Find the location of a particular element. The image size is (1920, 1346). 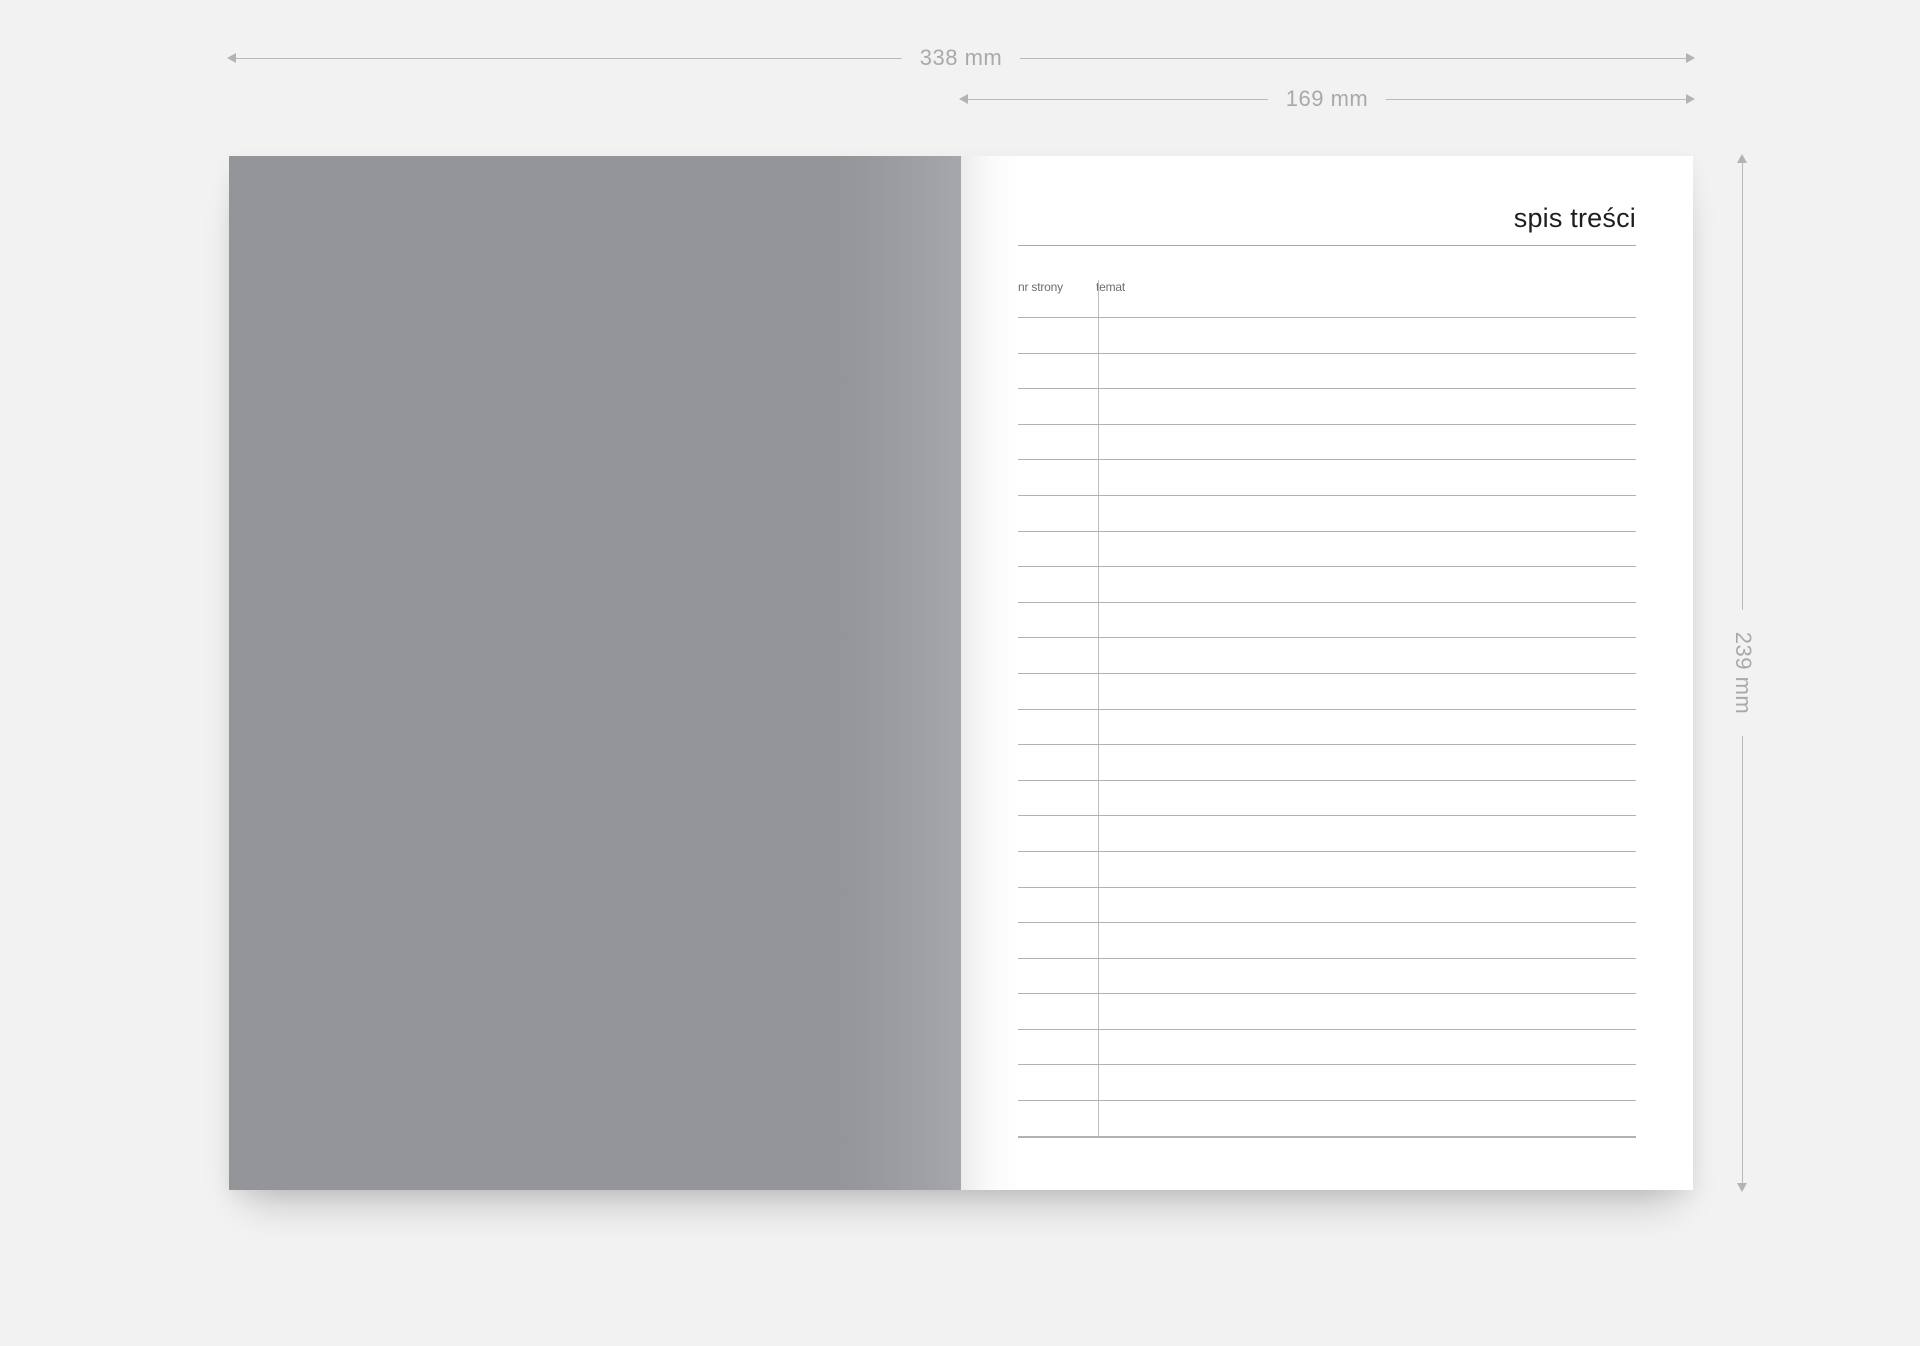

title-rule is located at coordinates (1327, 245).